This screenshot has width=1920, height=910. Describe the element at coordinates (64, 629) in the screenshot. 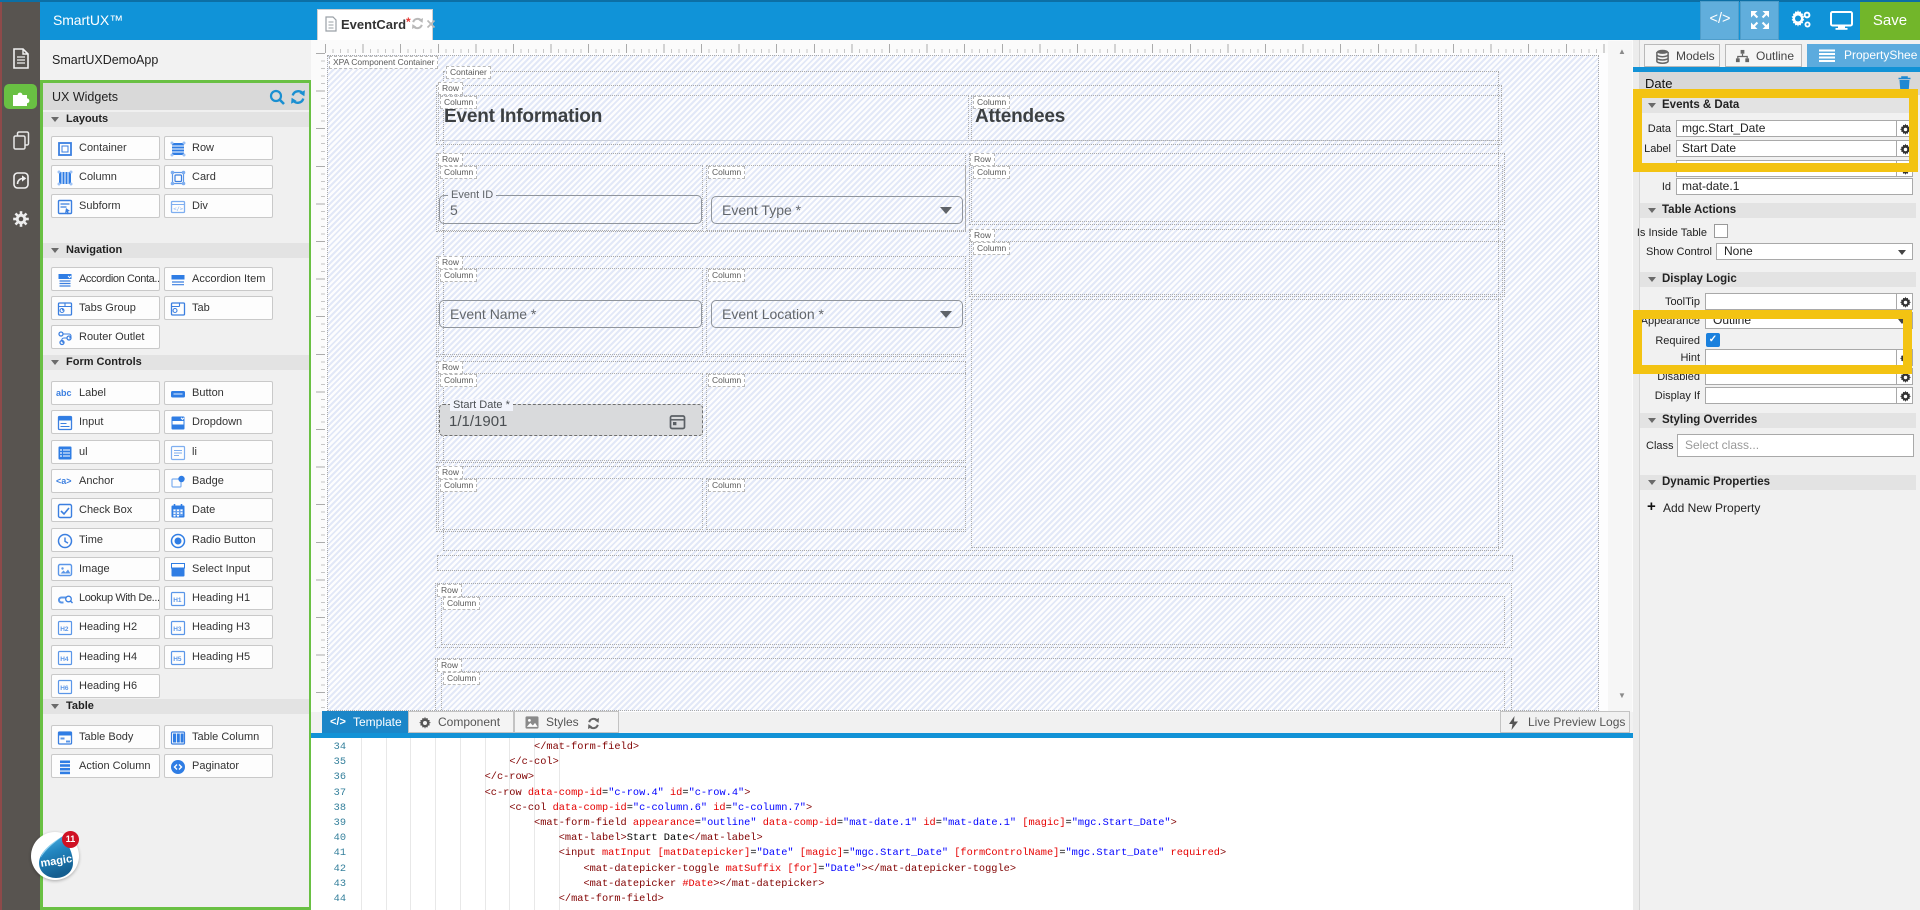

I see `svg-text: H2` at that location.